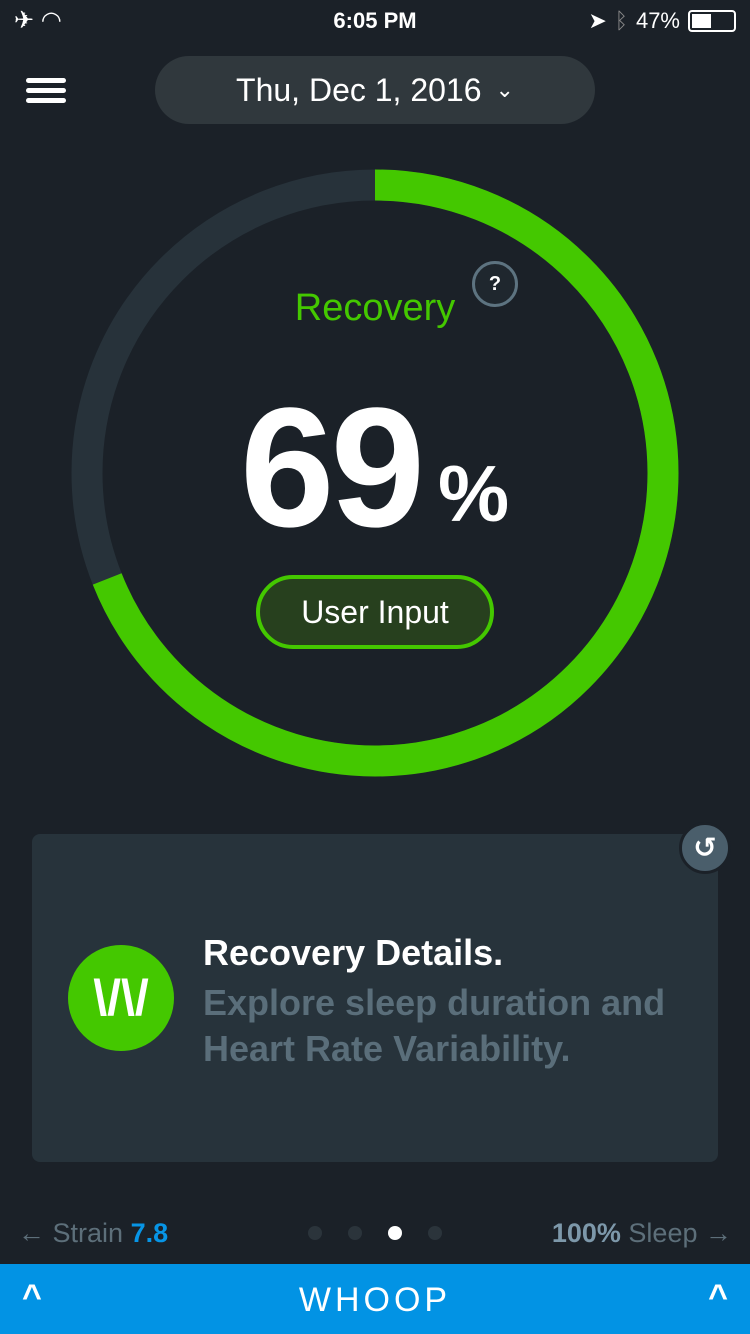 This screenshot has width=750, height=1334. I want to click on user-input-button: User Input, so click(375, 612).